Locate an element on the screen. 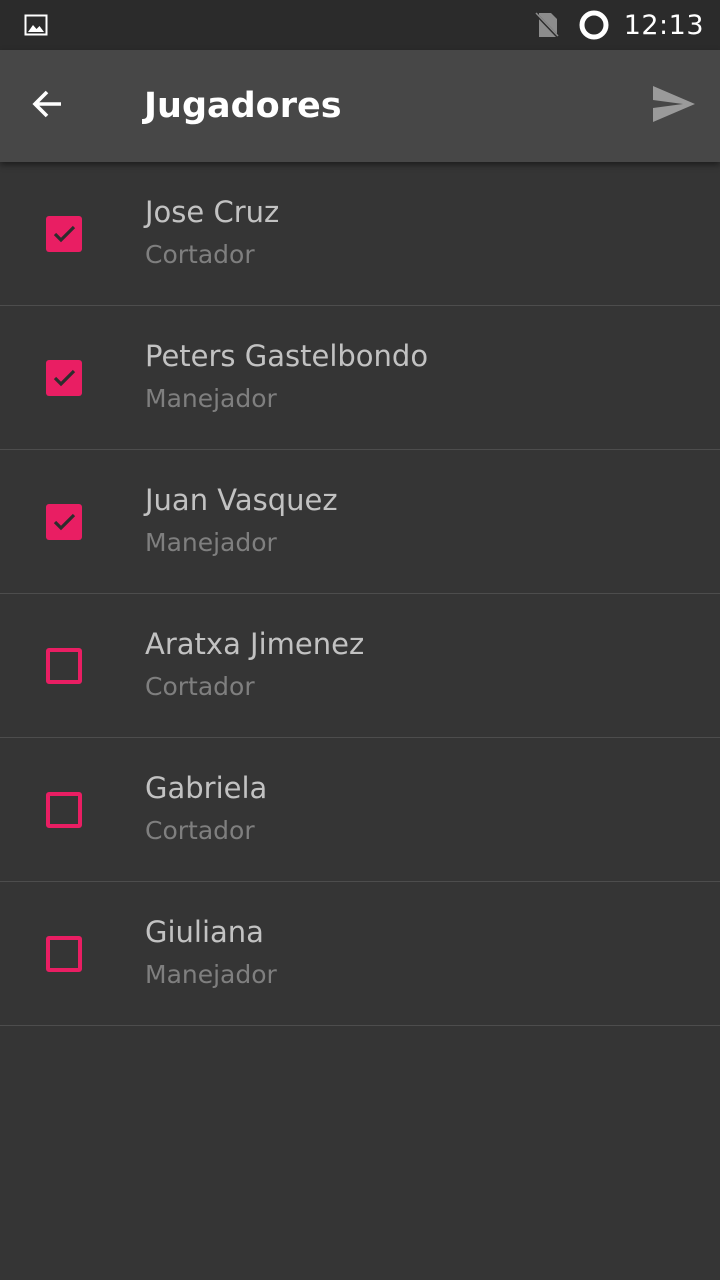 The height and width of the screenshot is (1280, 720). back-button is located at coordinates (48, 106).